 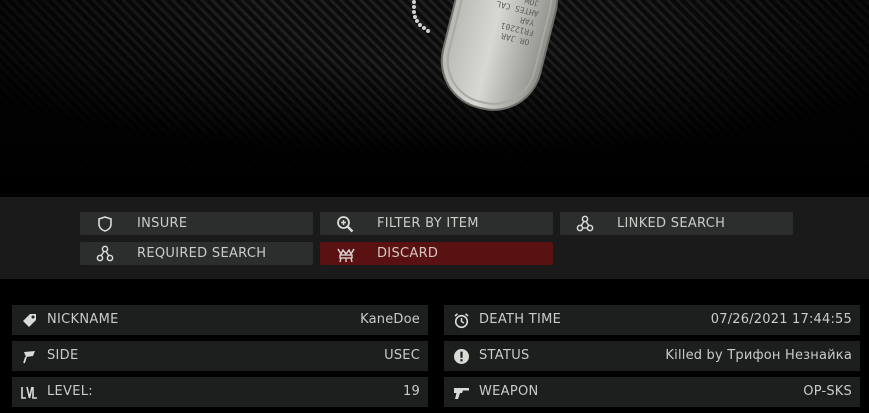 What do you see at coordinates (346, 255) in the screenshot?
I see `discard-icon` at bounding box center [346, 255].